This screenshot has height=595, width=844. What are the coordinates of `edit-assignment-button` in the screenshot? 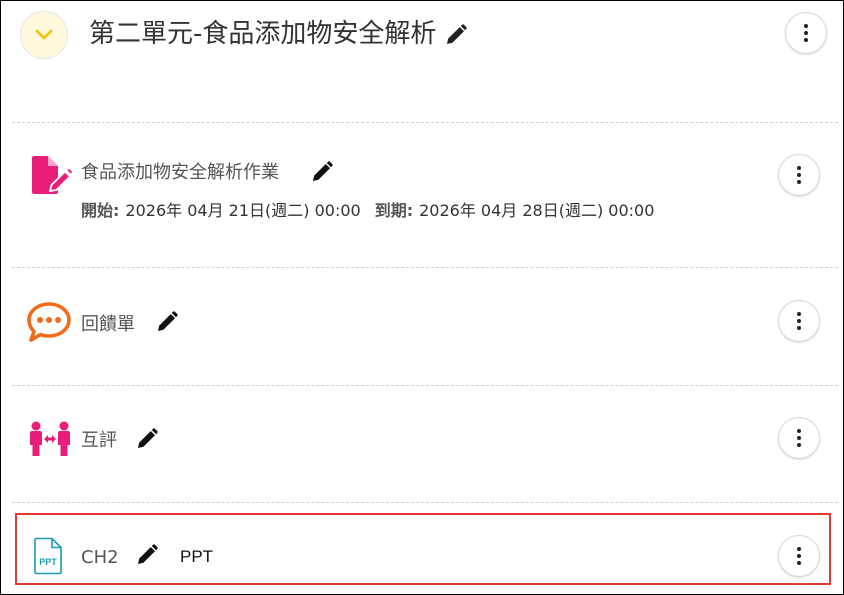 It's located at (322, 172).